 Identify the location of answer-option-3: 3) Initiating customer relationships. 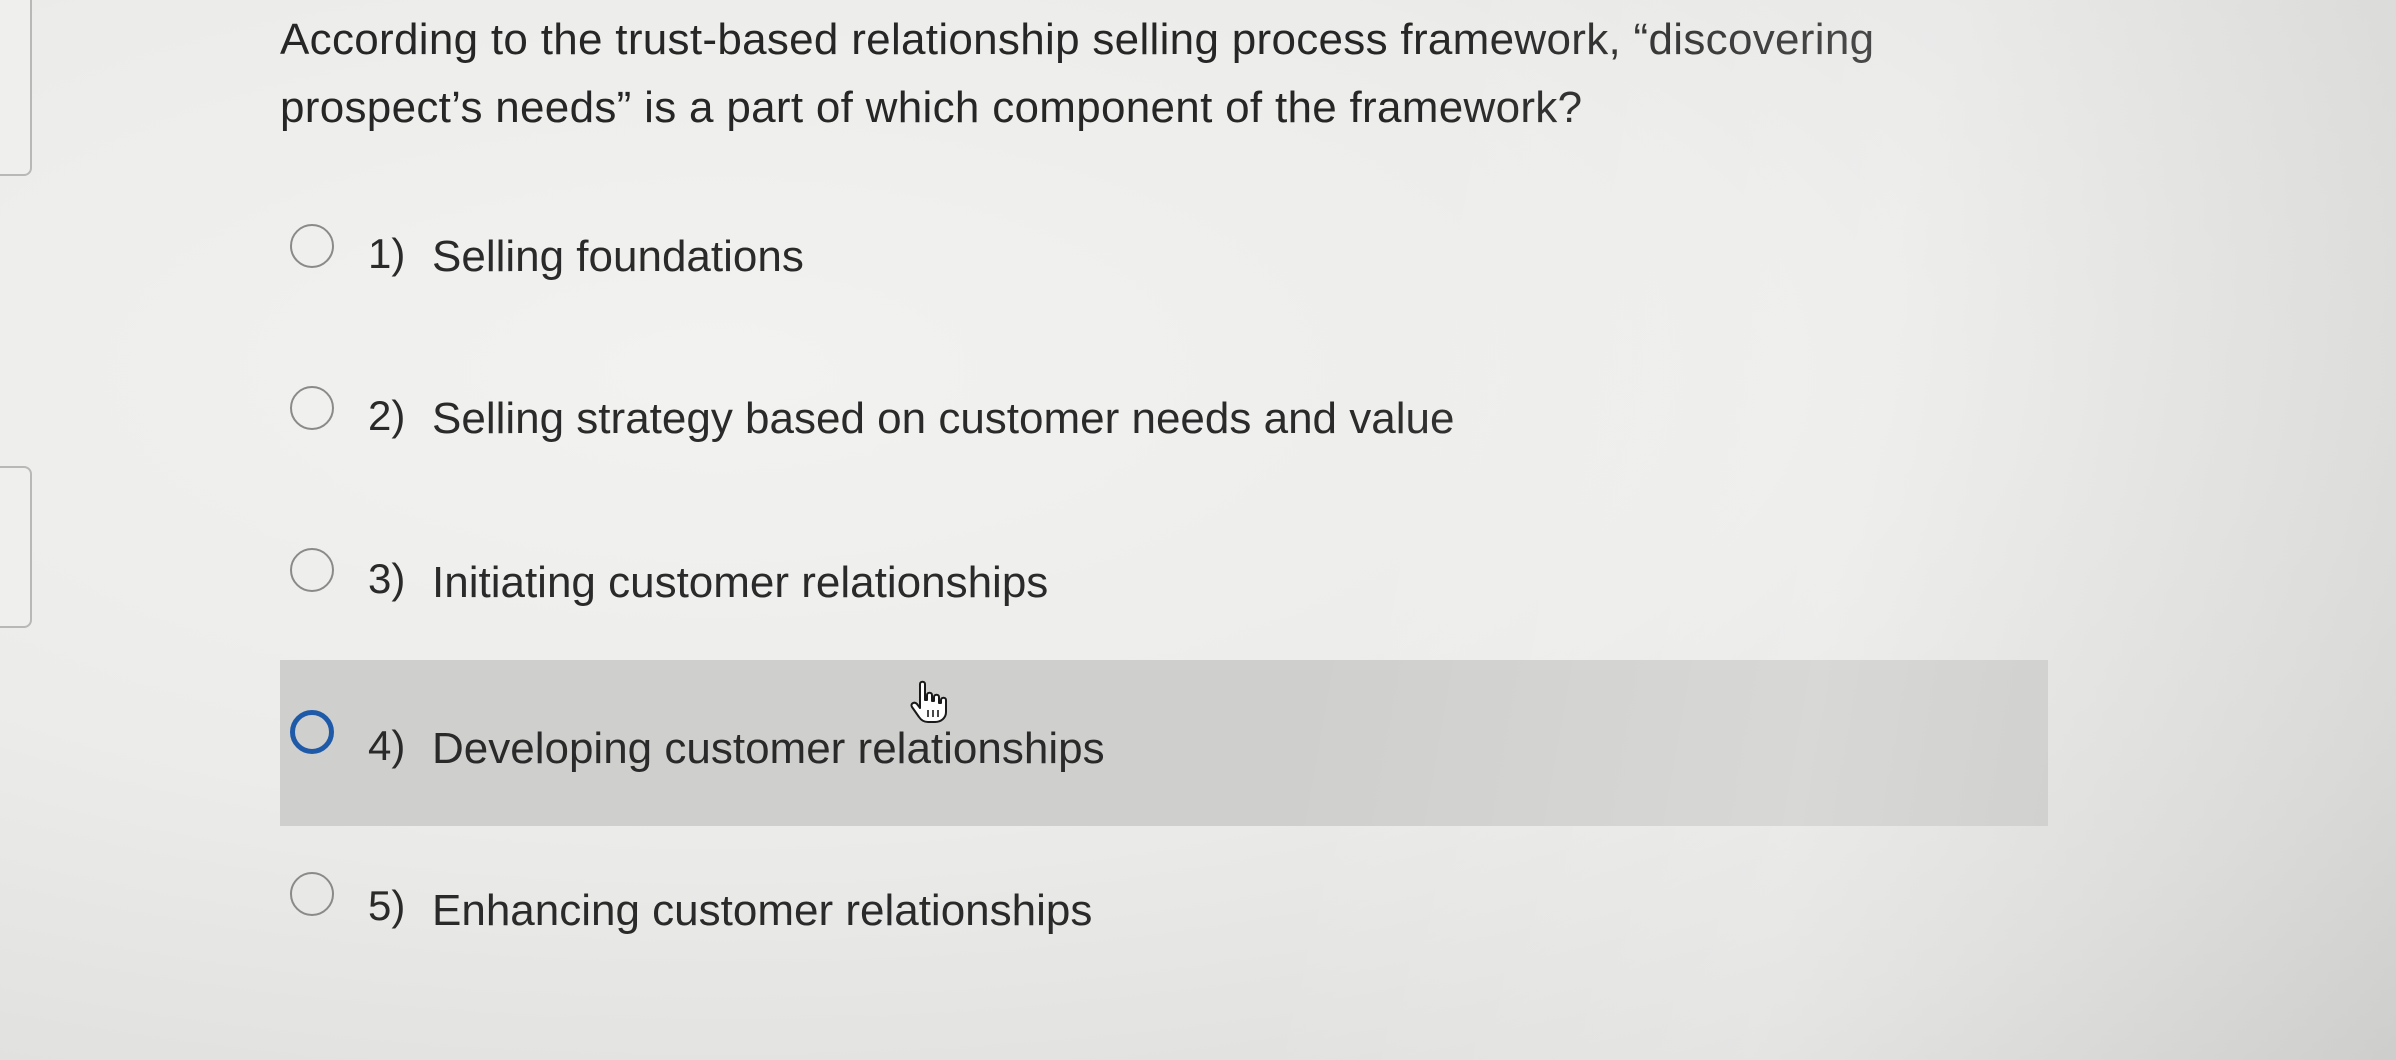
(1164, 583).